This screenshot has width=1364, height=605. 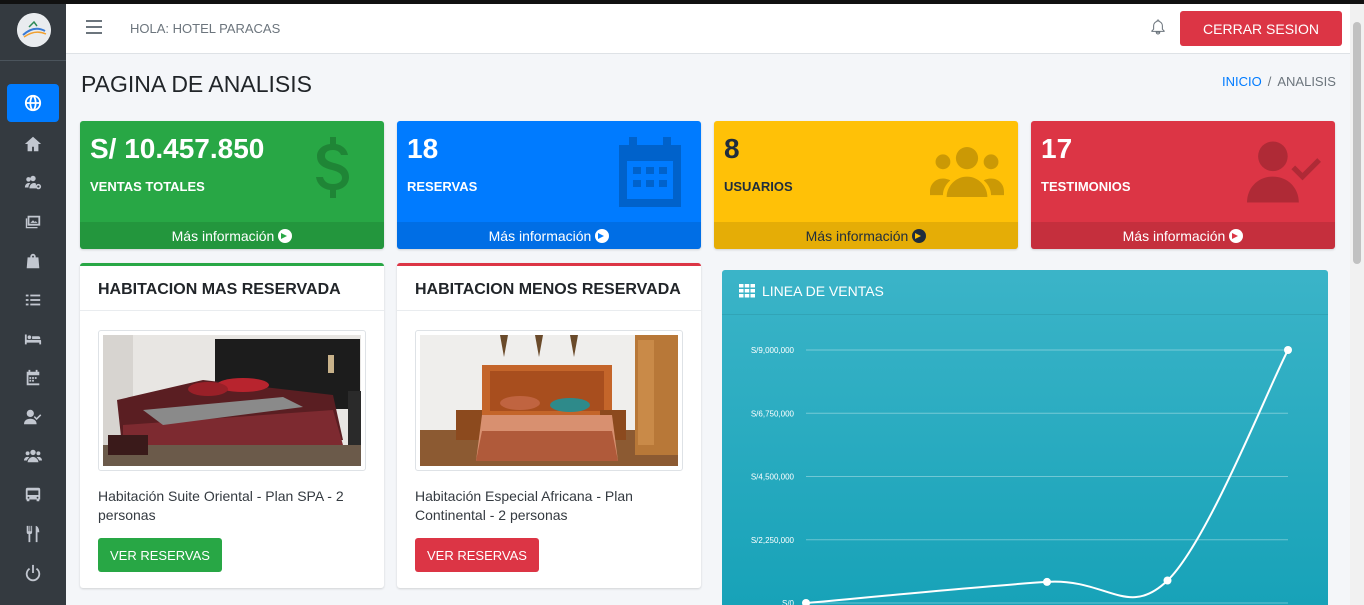 I want to click on breadcrumb: INICIO / ANALISIS, so click(x=1279, y=81).